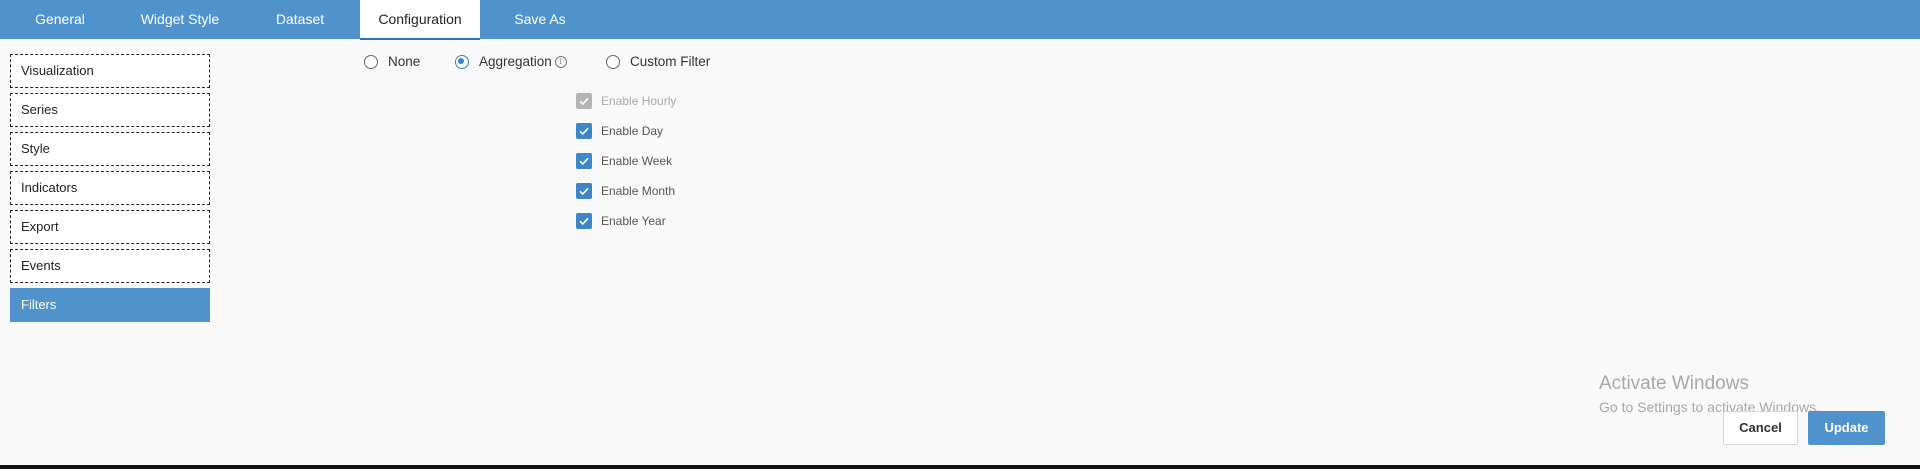  I want to click on checkbox-label: Enable Day, so click(632, 131).